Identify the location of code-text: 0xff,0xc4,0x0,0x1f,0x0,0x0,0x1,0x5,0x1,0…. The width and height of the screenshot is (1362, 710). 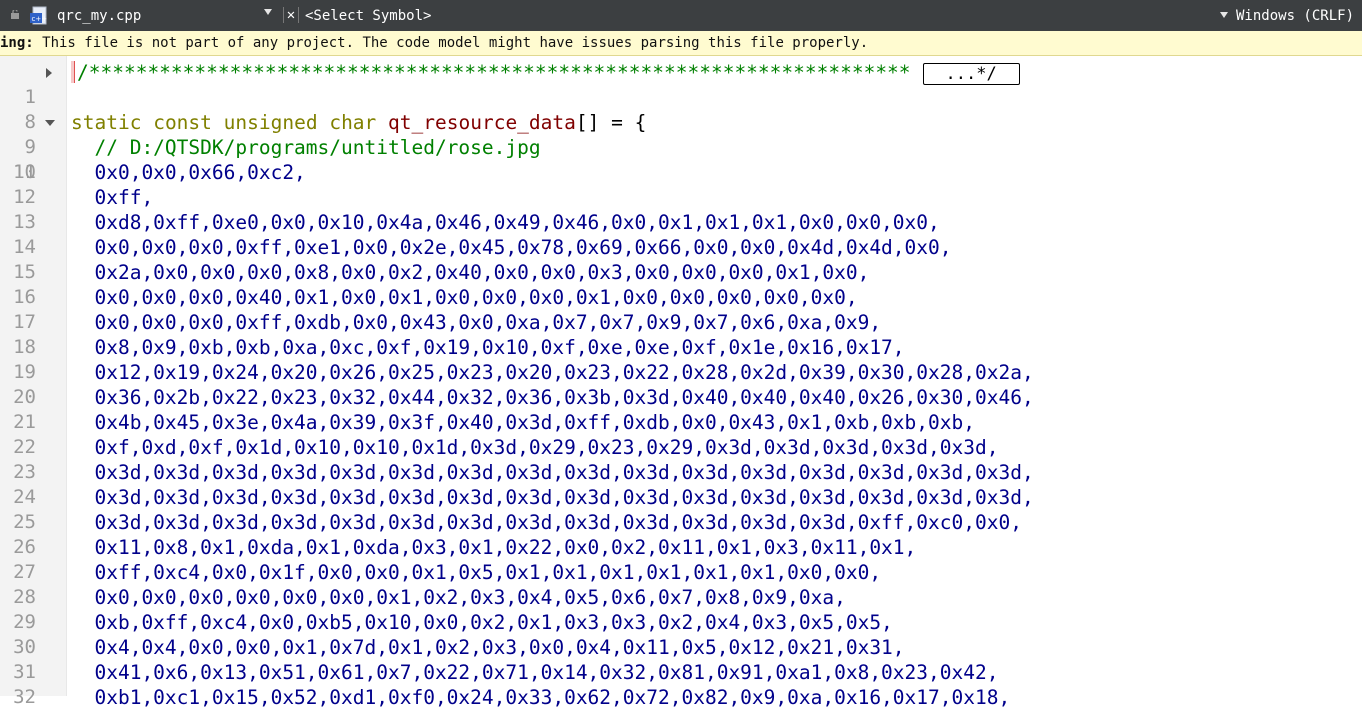
(476, 572).